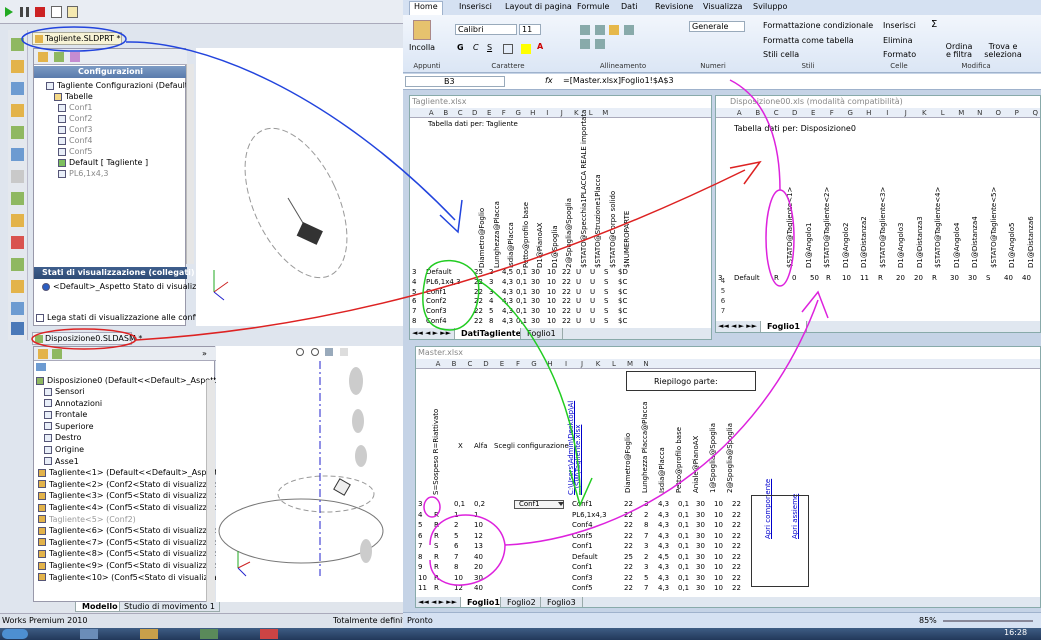 Image resolution: width=1041 pixels, height=640 pixels. Describe the element at coordinates (538, 6) in the screenshot. I see `ribbon-tab: Layout di pagina` at that location.